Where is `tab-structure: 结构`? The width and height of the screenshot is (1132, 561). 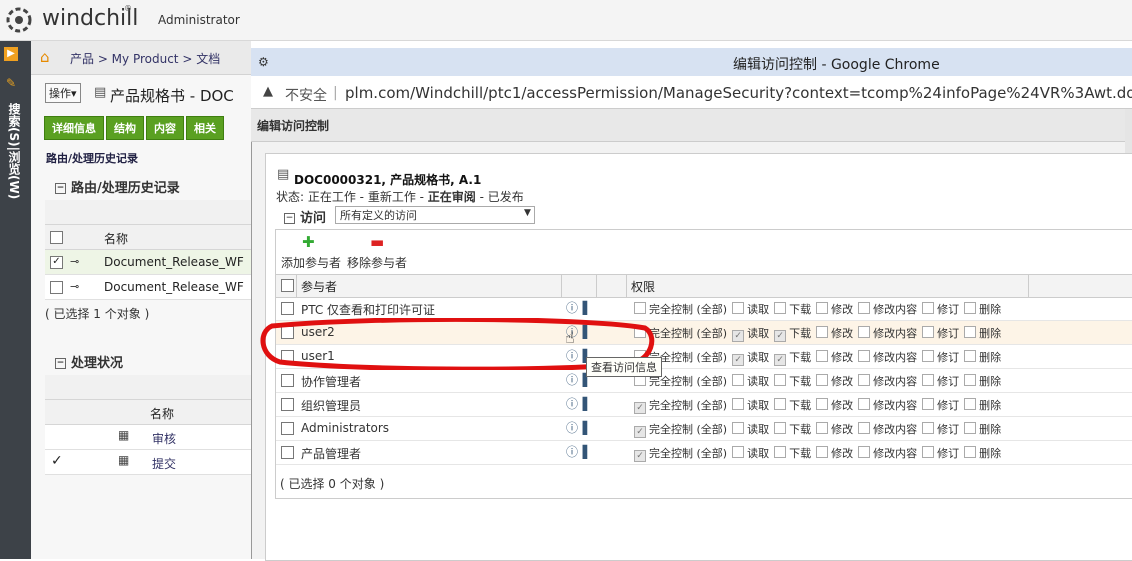 tab-structure: 结构 is located at coordinates (125, 128).